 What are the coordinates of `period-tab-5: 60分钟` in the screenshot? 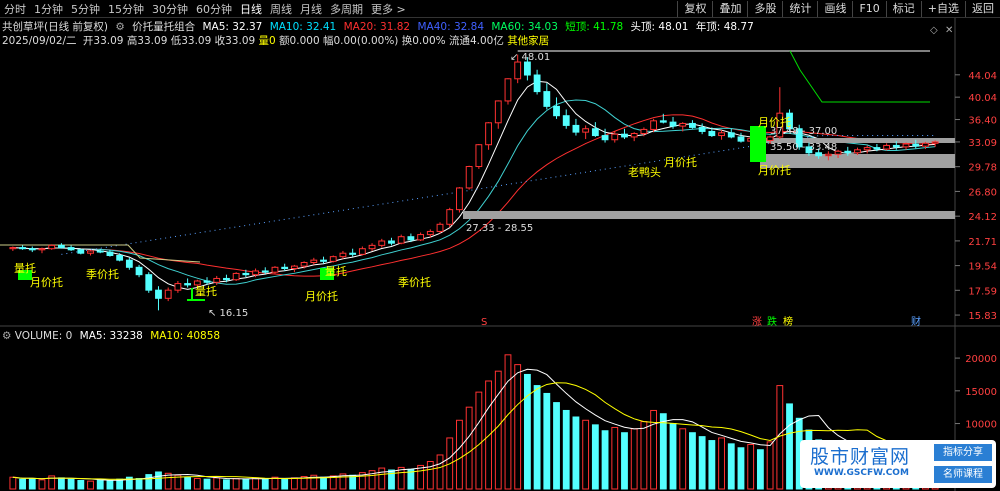 It's located at (214, 9).